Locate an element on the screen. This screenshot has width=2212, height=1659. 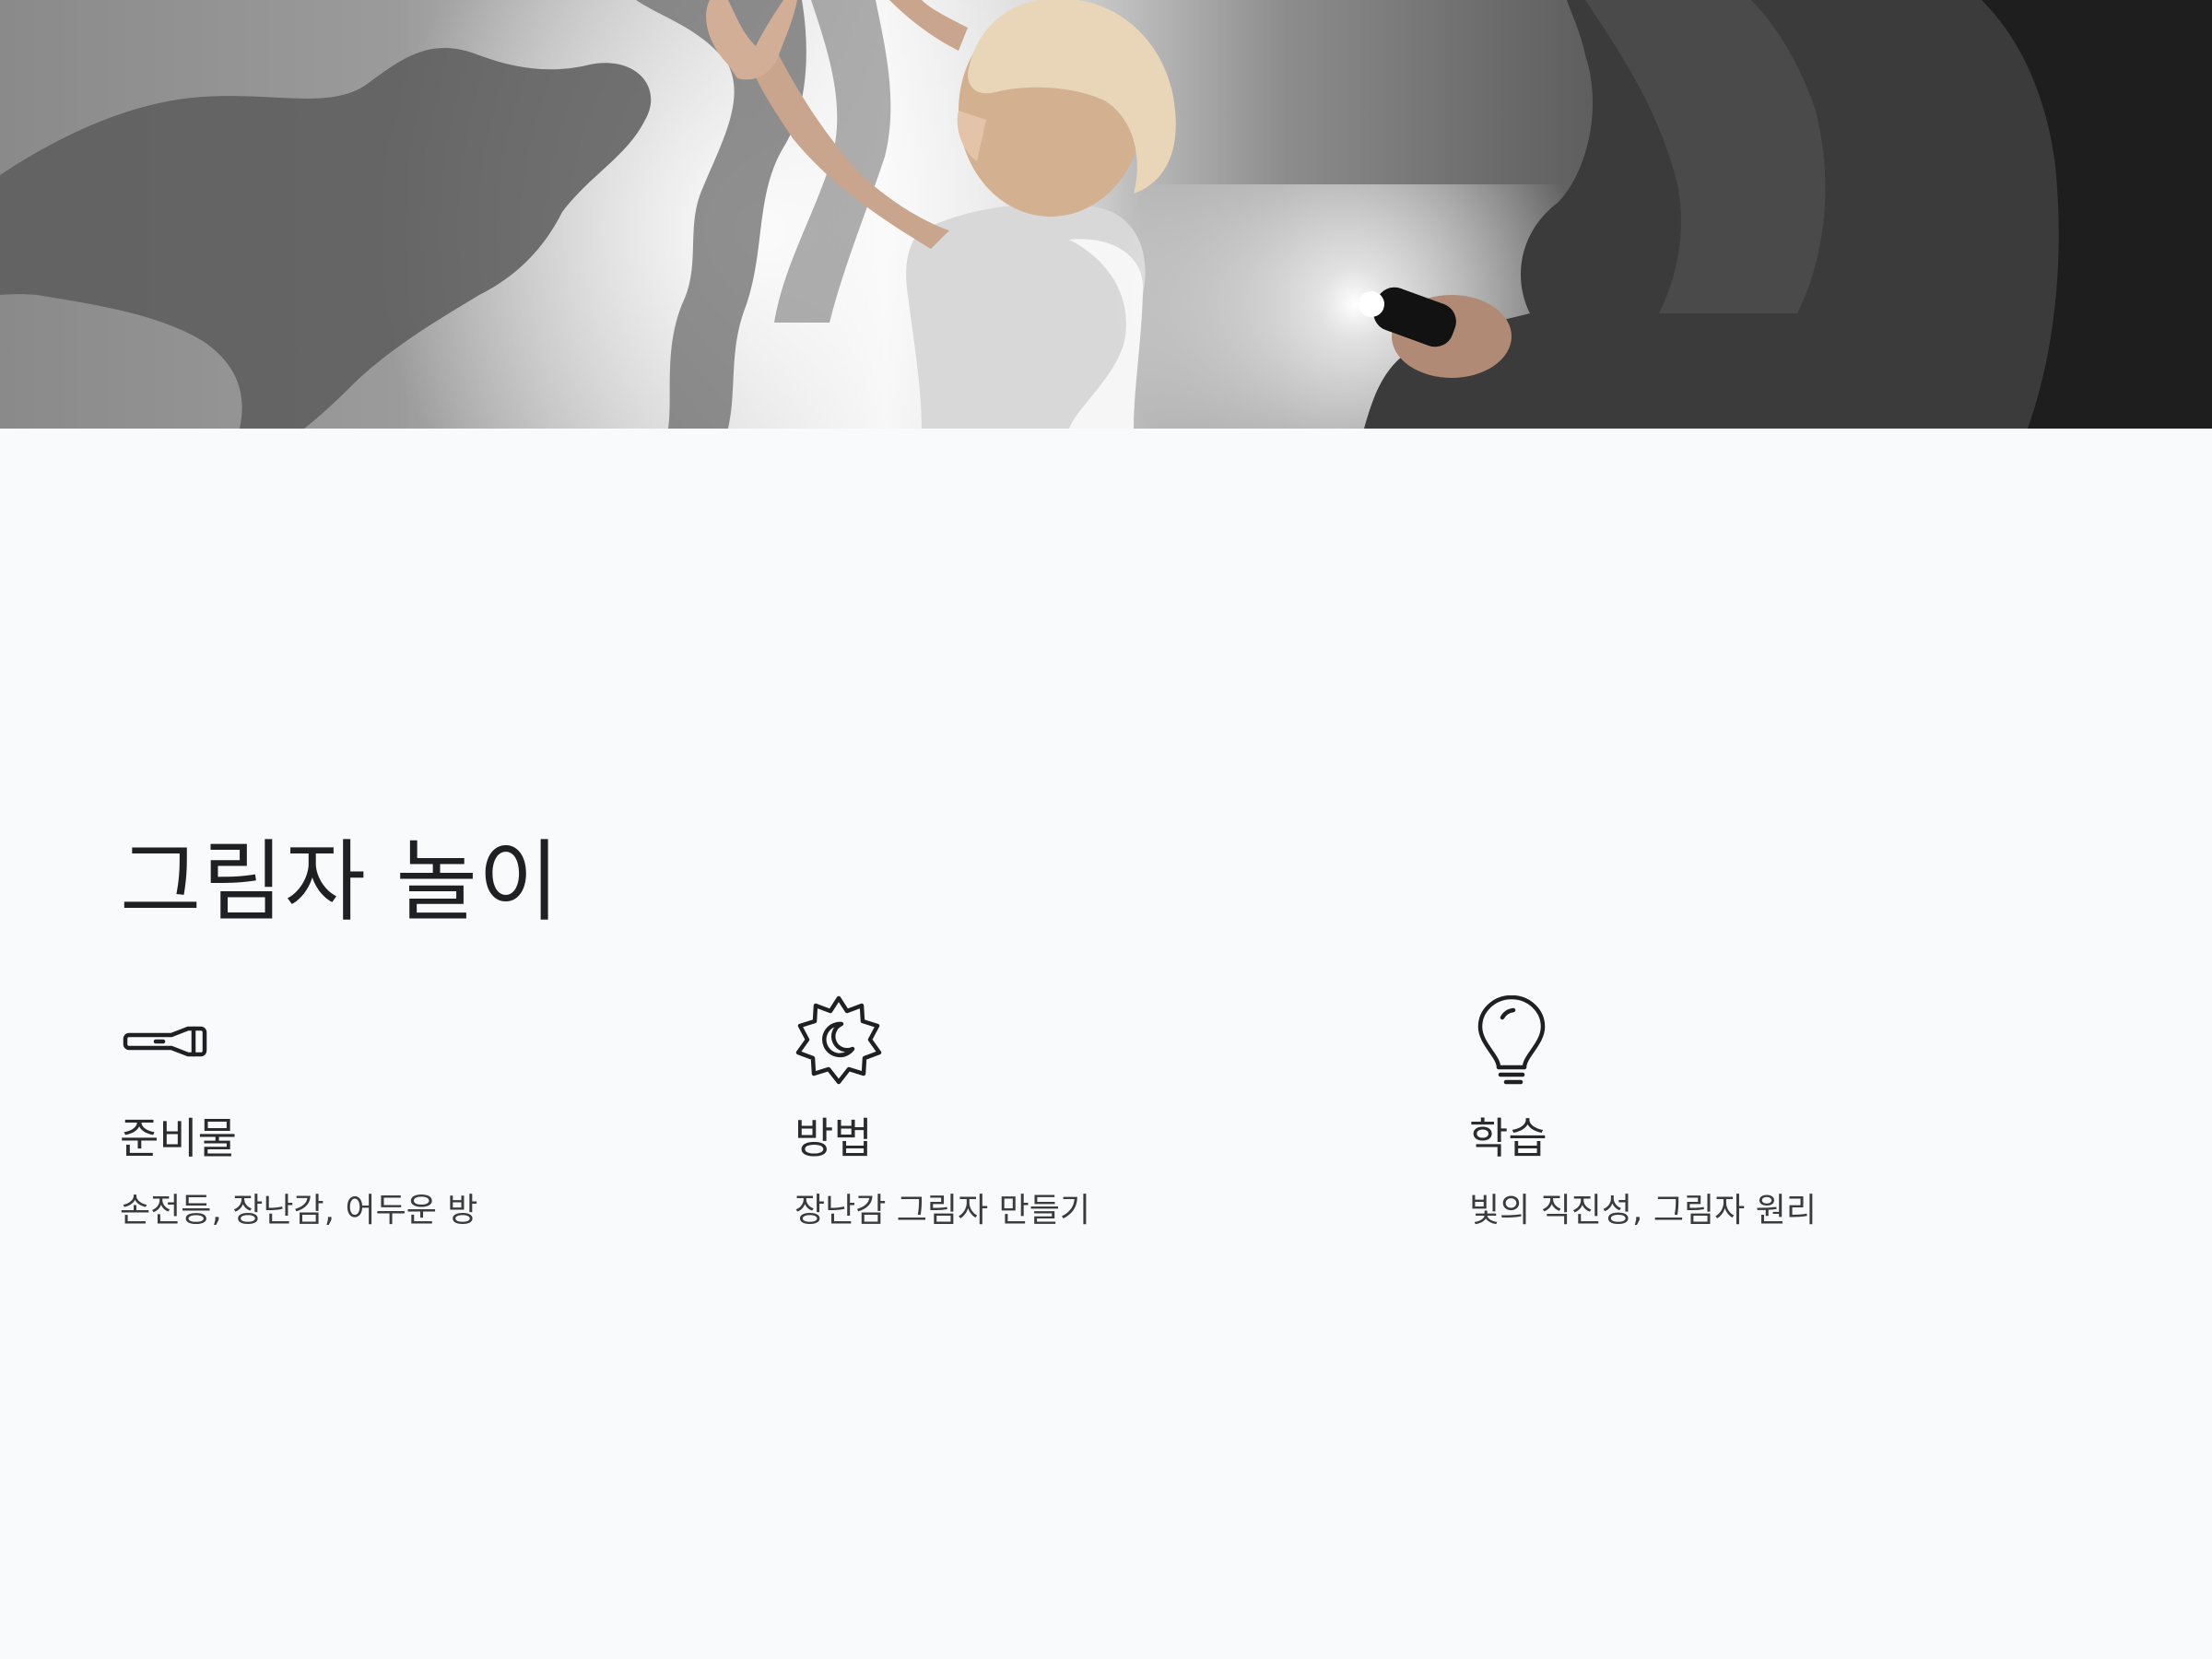
lightbulb-icon is located at coordinates (1515, 1041).